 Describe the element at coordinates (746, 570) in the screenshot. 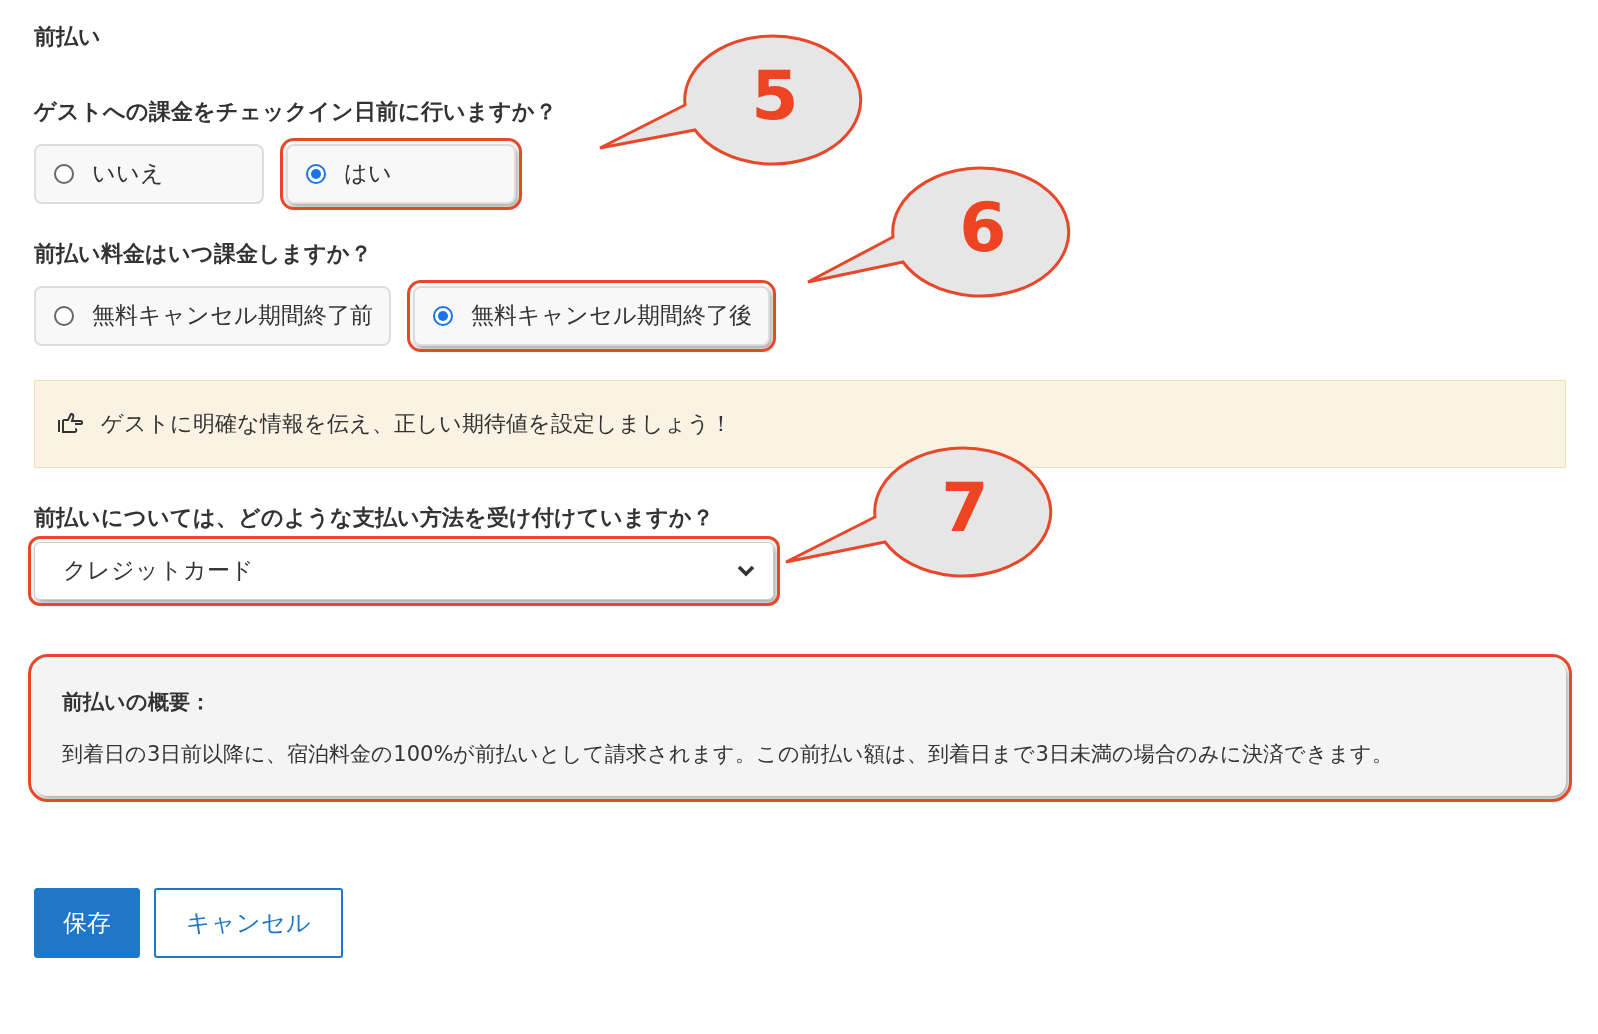

I see `chevron-down-icon` at that location.